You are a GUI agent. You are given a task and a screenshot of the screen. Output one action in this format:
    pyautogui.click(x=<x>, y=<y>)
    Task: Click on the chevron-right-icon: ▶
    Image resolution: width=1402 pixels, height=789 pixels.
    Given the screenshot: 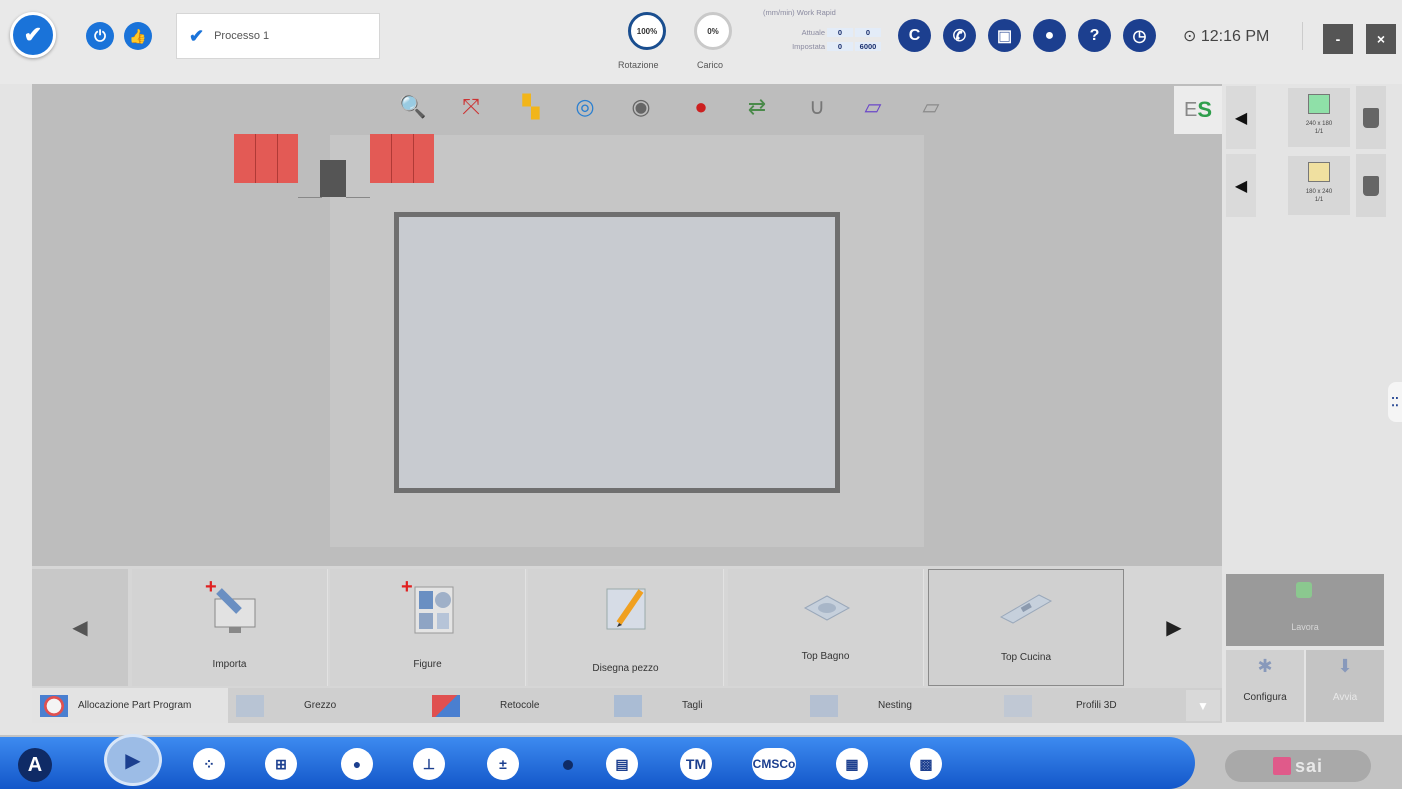 What is the action you would take?
    pyautogui.click(x=1174, y=628)
    